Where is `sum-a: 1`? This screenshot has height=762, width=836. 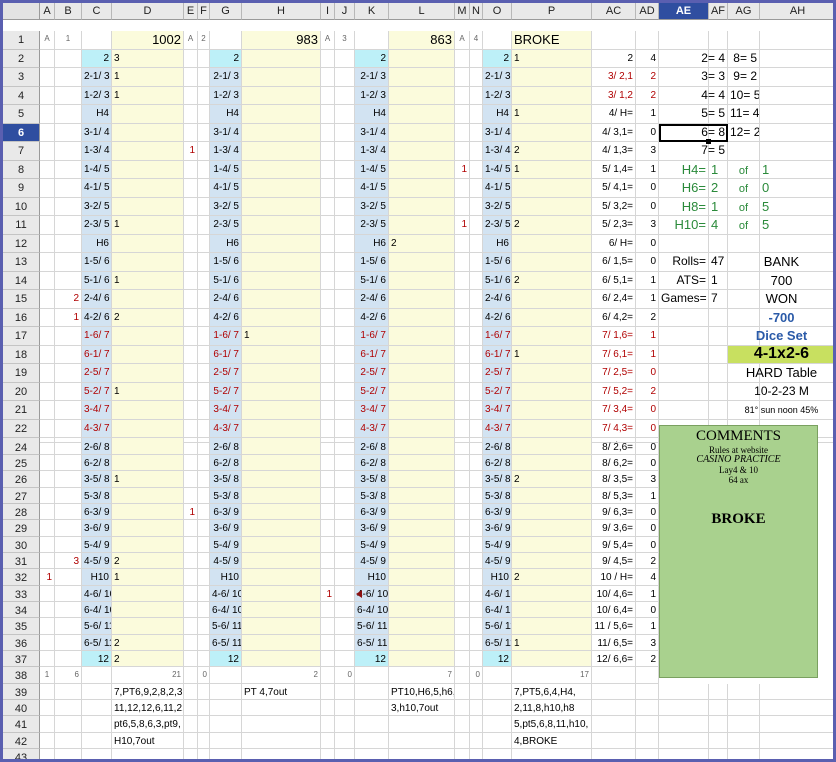 sum-a: 1 is located at coordinates (47, 675).